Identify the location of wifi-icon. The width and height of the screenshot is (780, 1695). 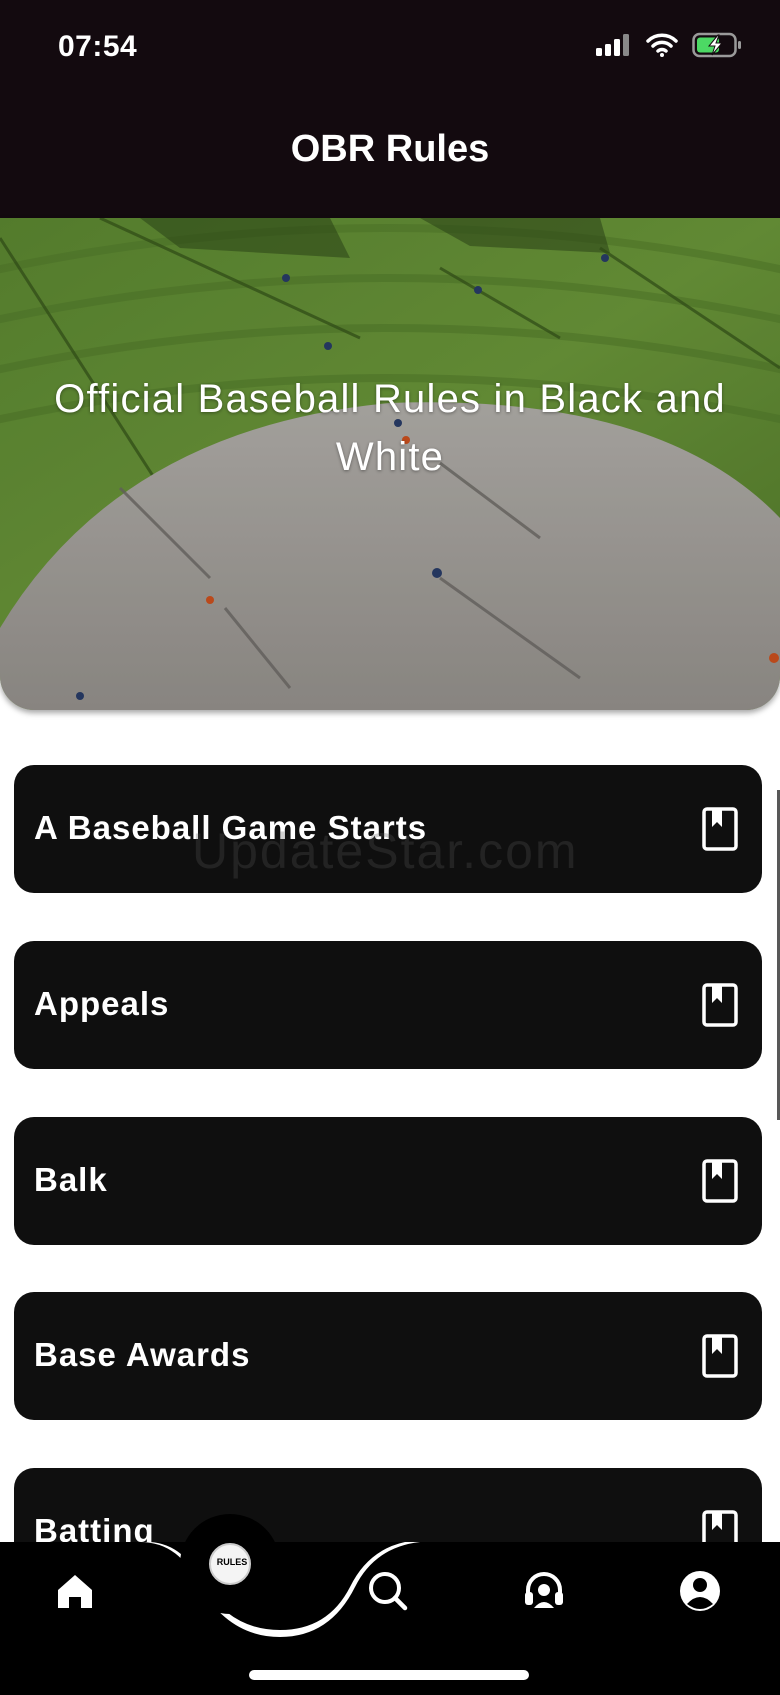
(662, 45).